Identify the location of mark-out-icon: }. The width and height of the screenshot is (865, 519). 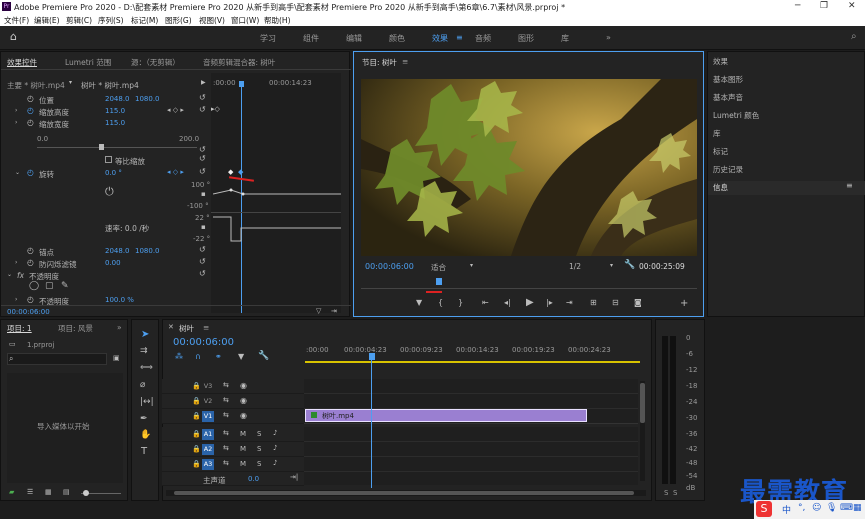
(460, 303).